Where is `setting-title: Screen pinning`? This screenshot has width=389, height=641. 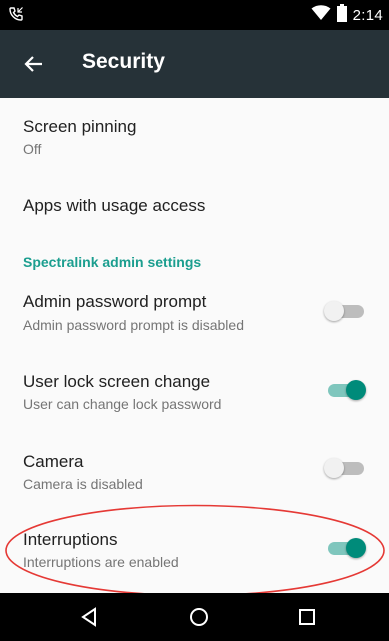
setting-title: Screen pinning is located at coordinates (80, 126).